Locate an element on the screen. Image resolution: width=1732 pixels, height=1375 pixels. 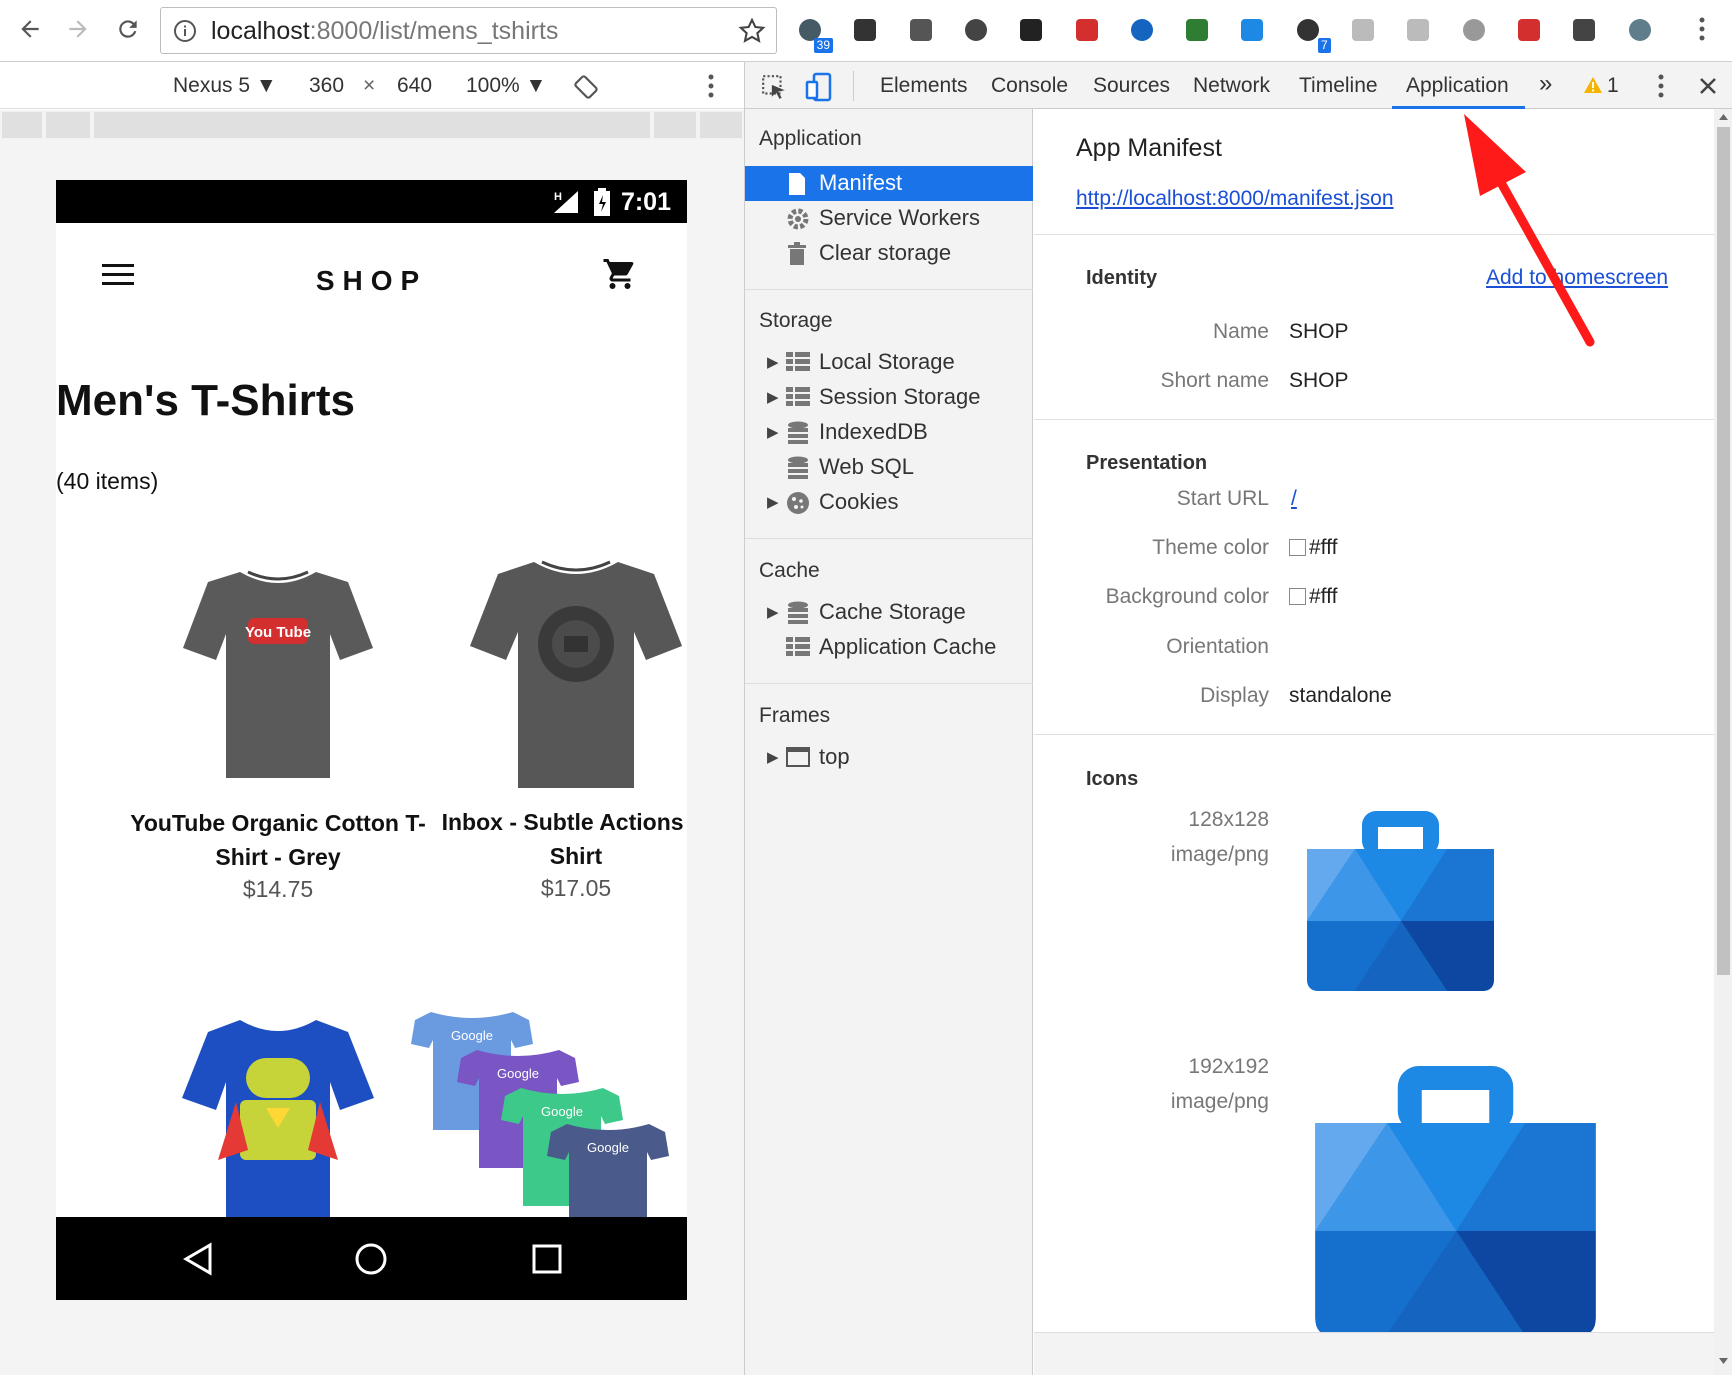
sidebar-item-service-workers: Service Workers is located at coordinates (889, 218).